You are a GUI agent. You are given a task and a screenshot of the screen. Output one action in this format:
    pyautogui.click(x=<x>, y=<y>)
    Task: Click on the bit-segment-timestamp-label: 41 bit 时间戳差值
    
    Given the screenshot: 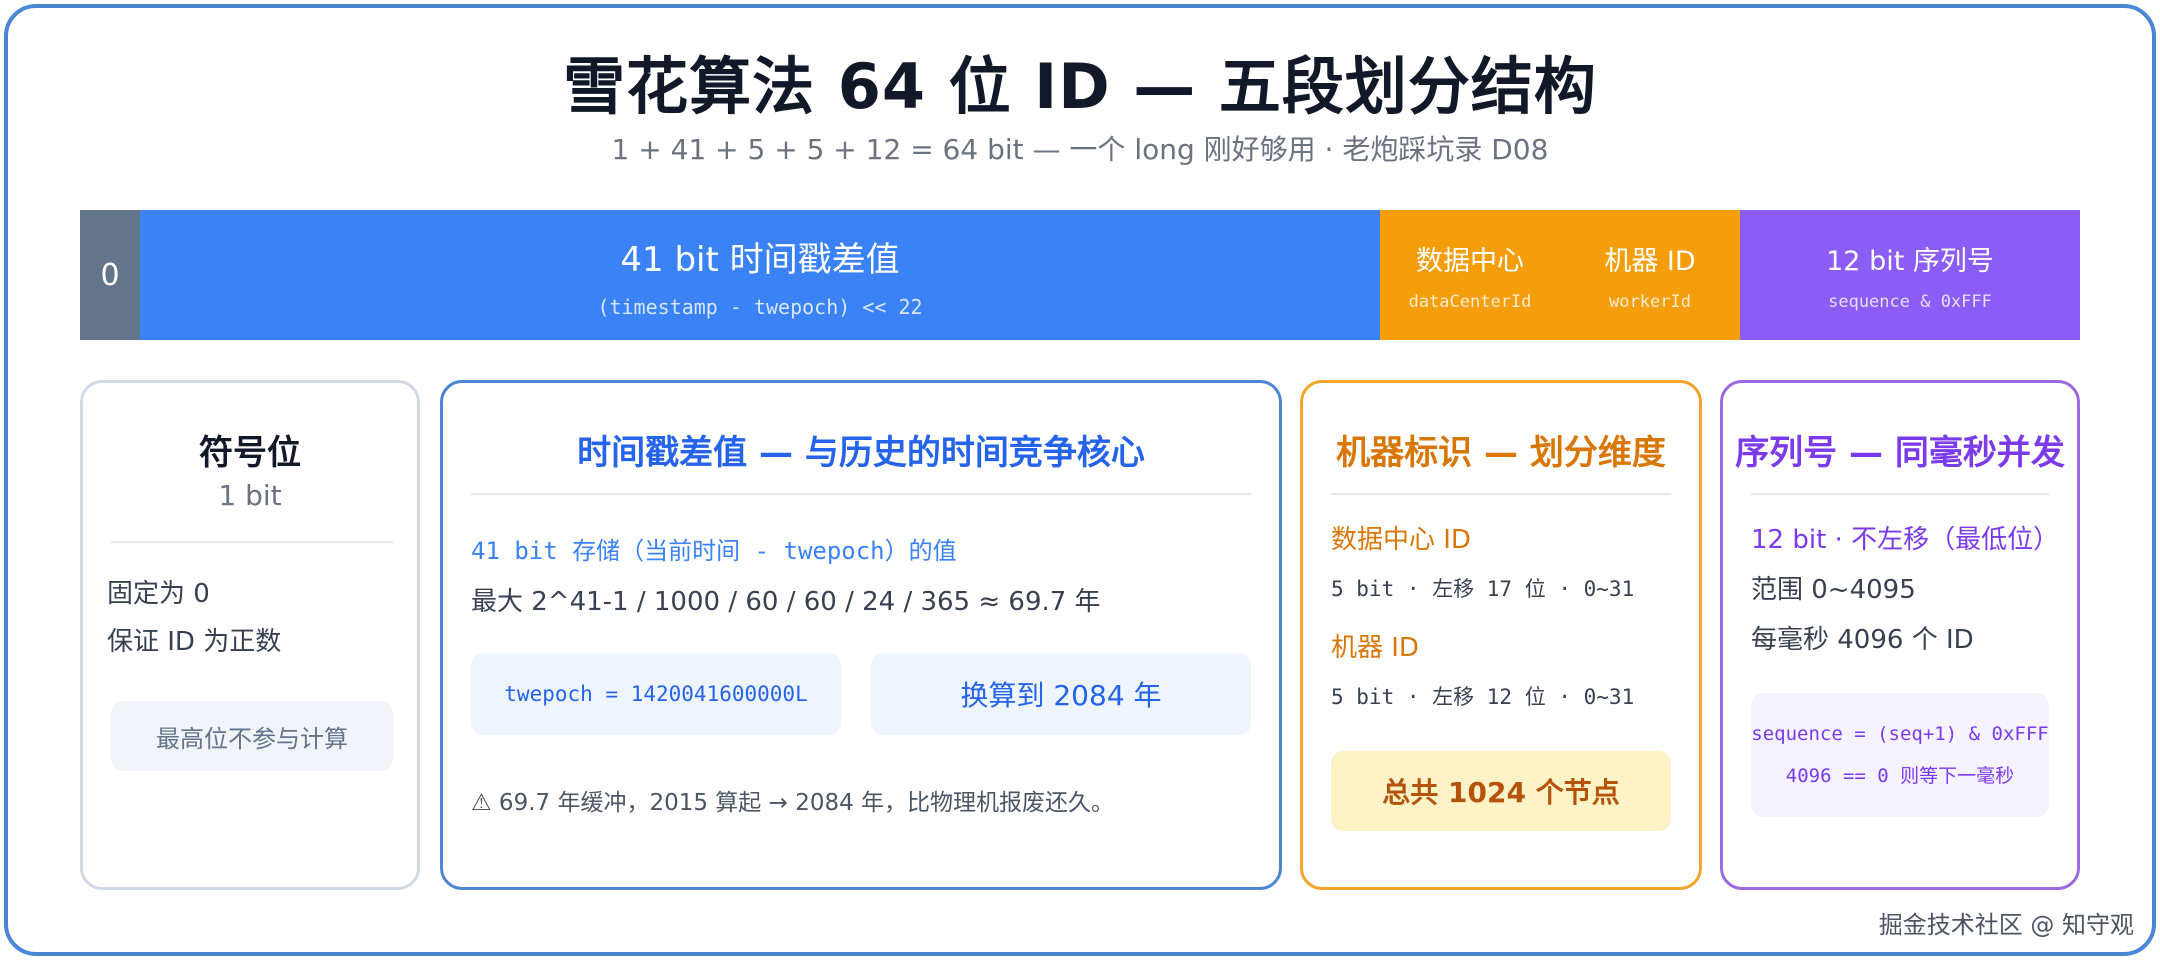 What is the action you would take?
    pyautogui.click(x=760, y=259)
    